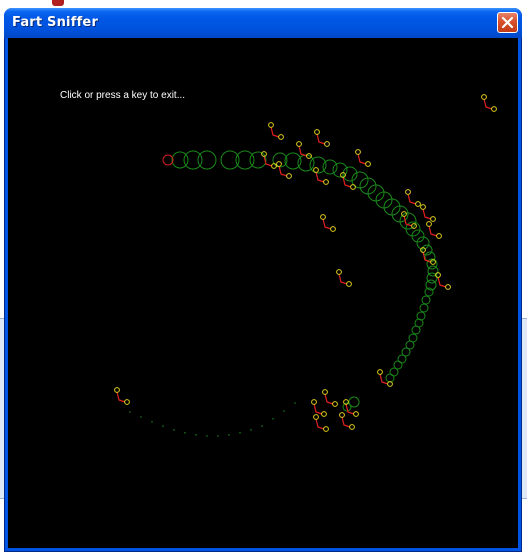 The width and height of the screenshot is (527, 559). What do you see at coordinates (263, 23) in the screenshot?
I see `title-bar: Fart Sniffer` at bounding box center [263, 23].